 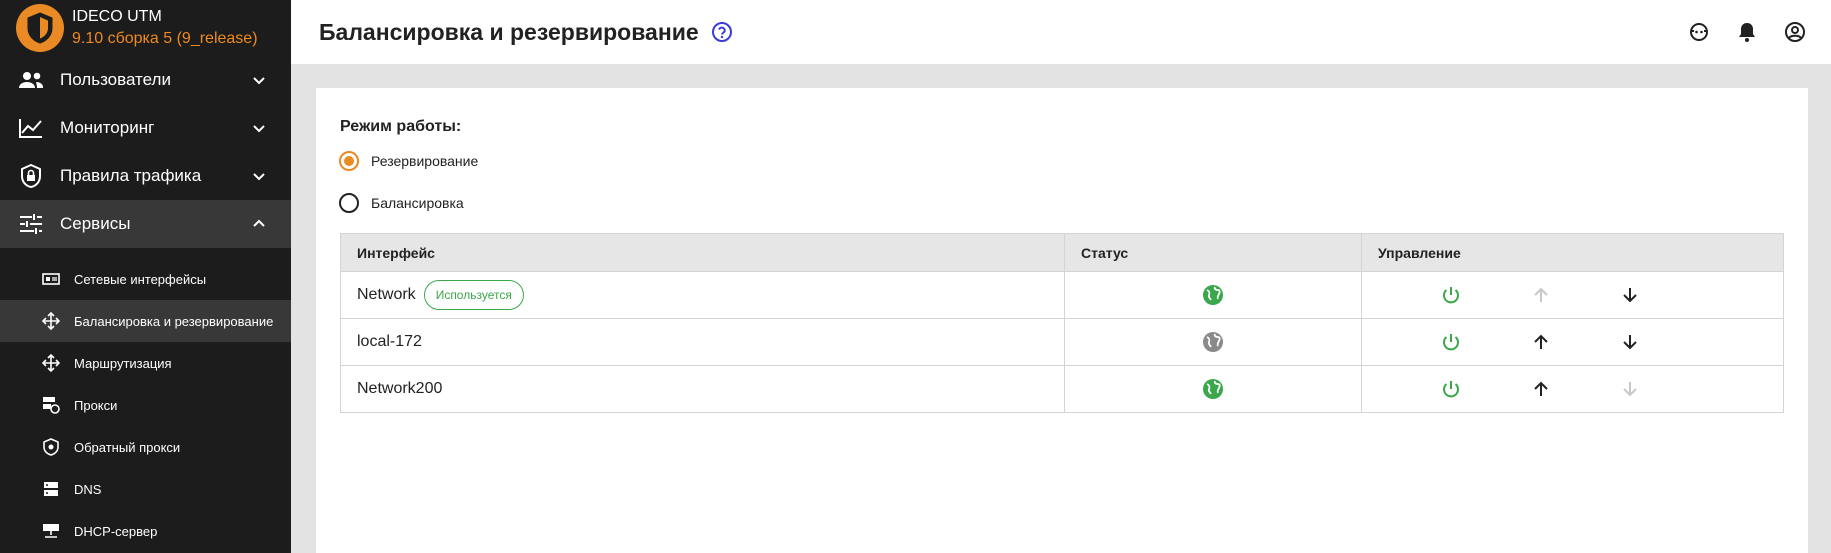 I want to click on in-use-badge: Используется, so click(x=473, y=295).